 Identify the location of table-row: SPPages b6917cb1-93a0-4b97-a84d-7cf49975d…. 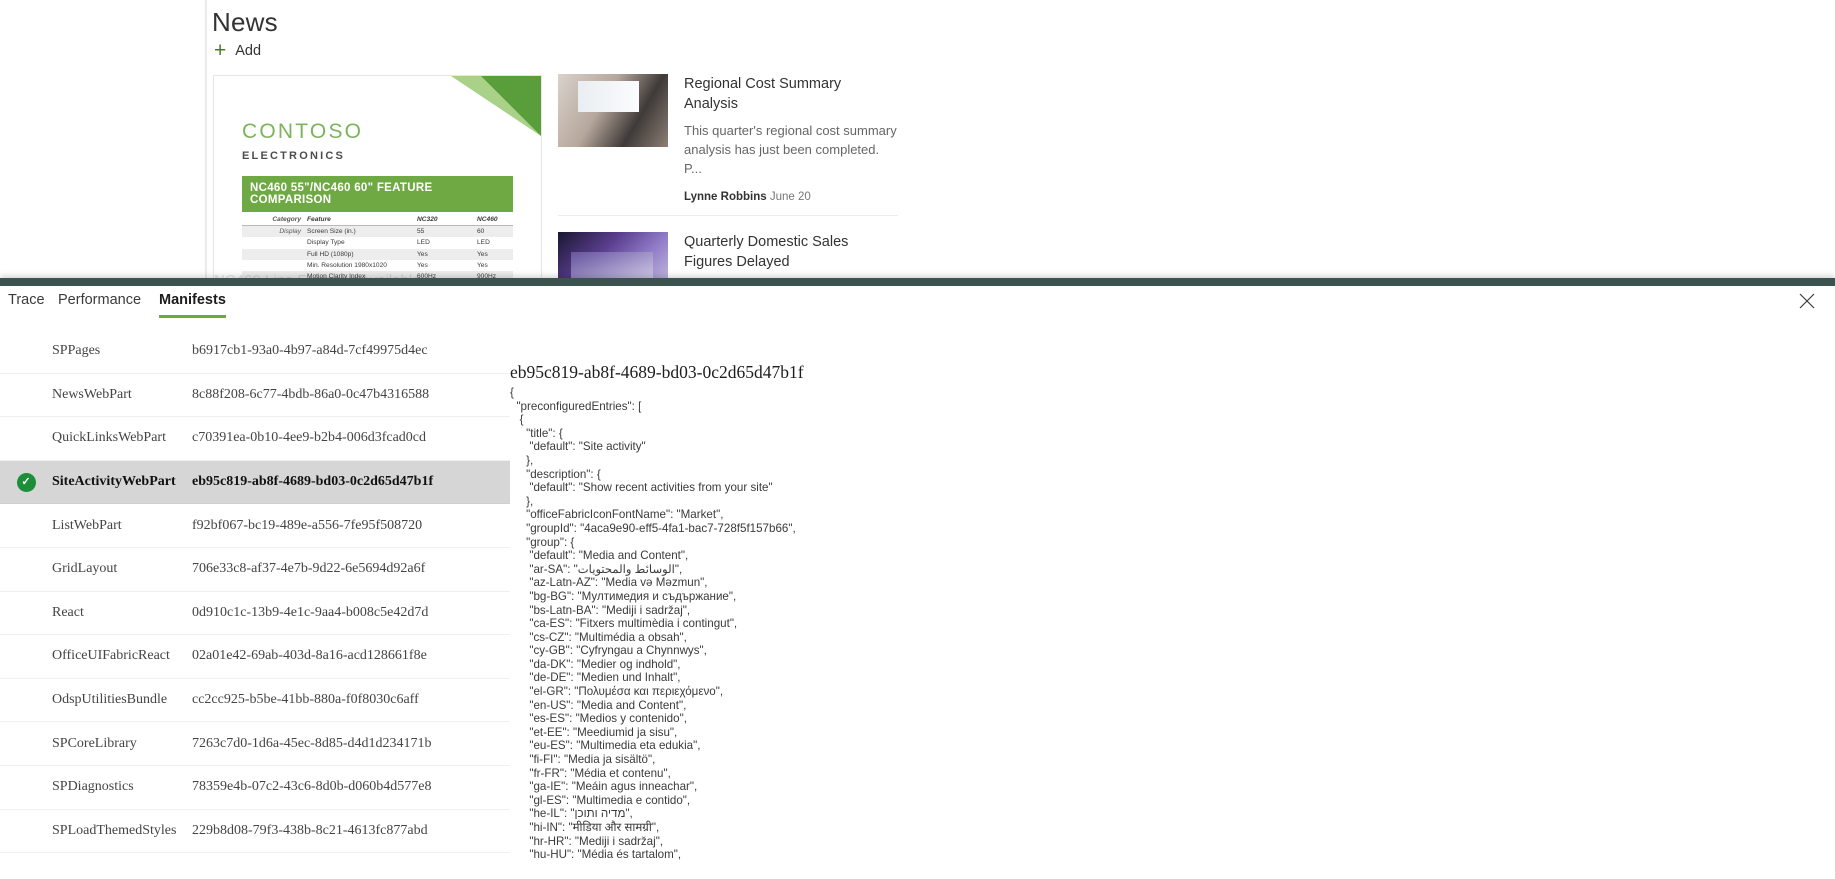
(255, 352).